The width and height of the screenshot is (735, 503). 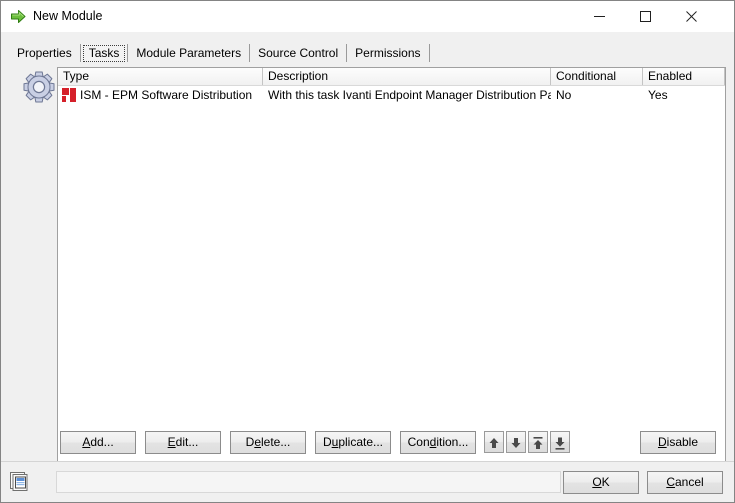 I want to click on disable-button-post: isable, so click(x=682, y=442).